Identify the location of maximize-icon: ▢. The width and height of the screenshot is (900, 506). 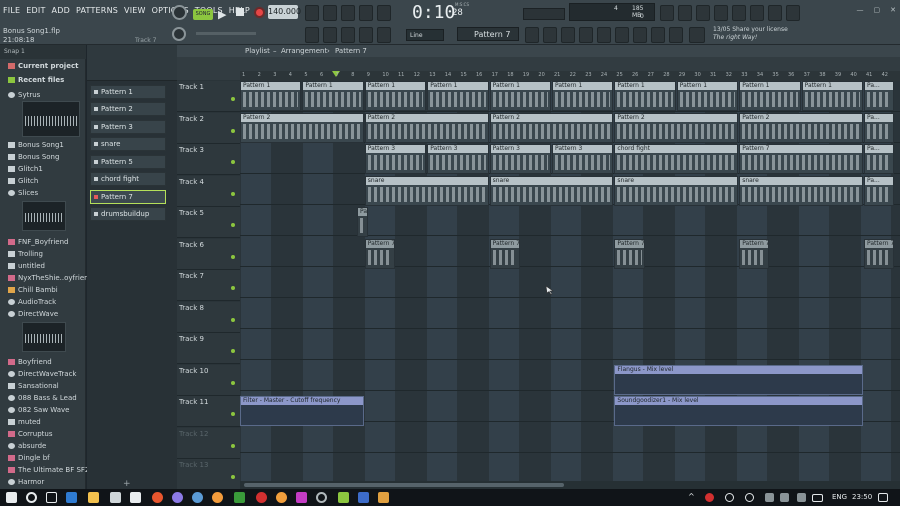
(877, 10).